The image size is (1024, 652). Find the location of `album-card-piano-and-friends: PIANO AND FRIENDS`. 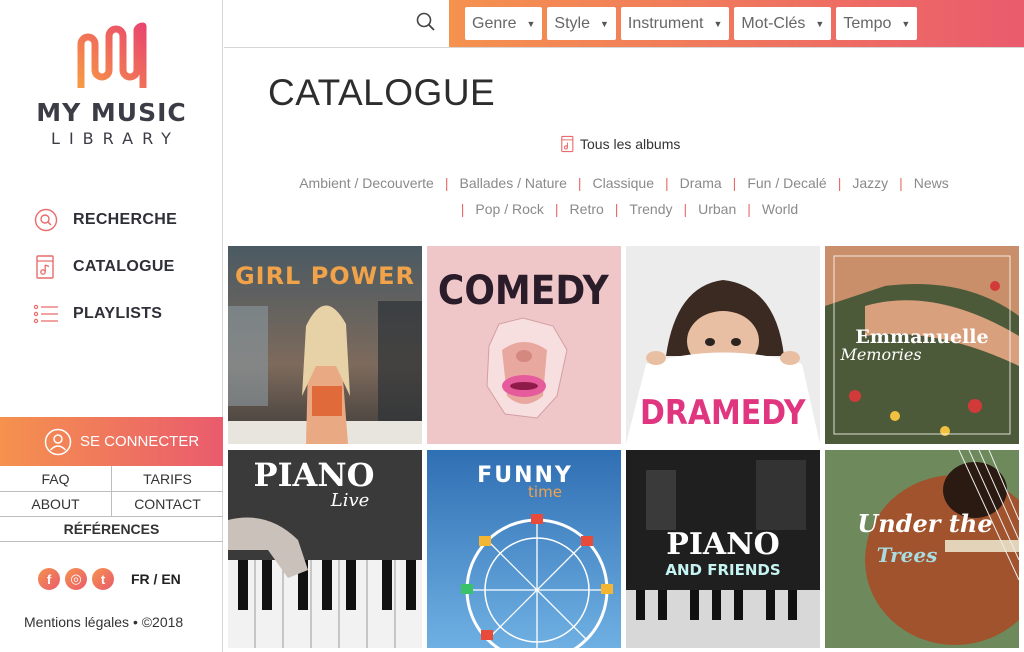

album-card-piano-and-friends: PIANO AND FRIENDS is located at coordinates (723, 549).